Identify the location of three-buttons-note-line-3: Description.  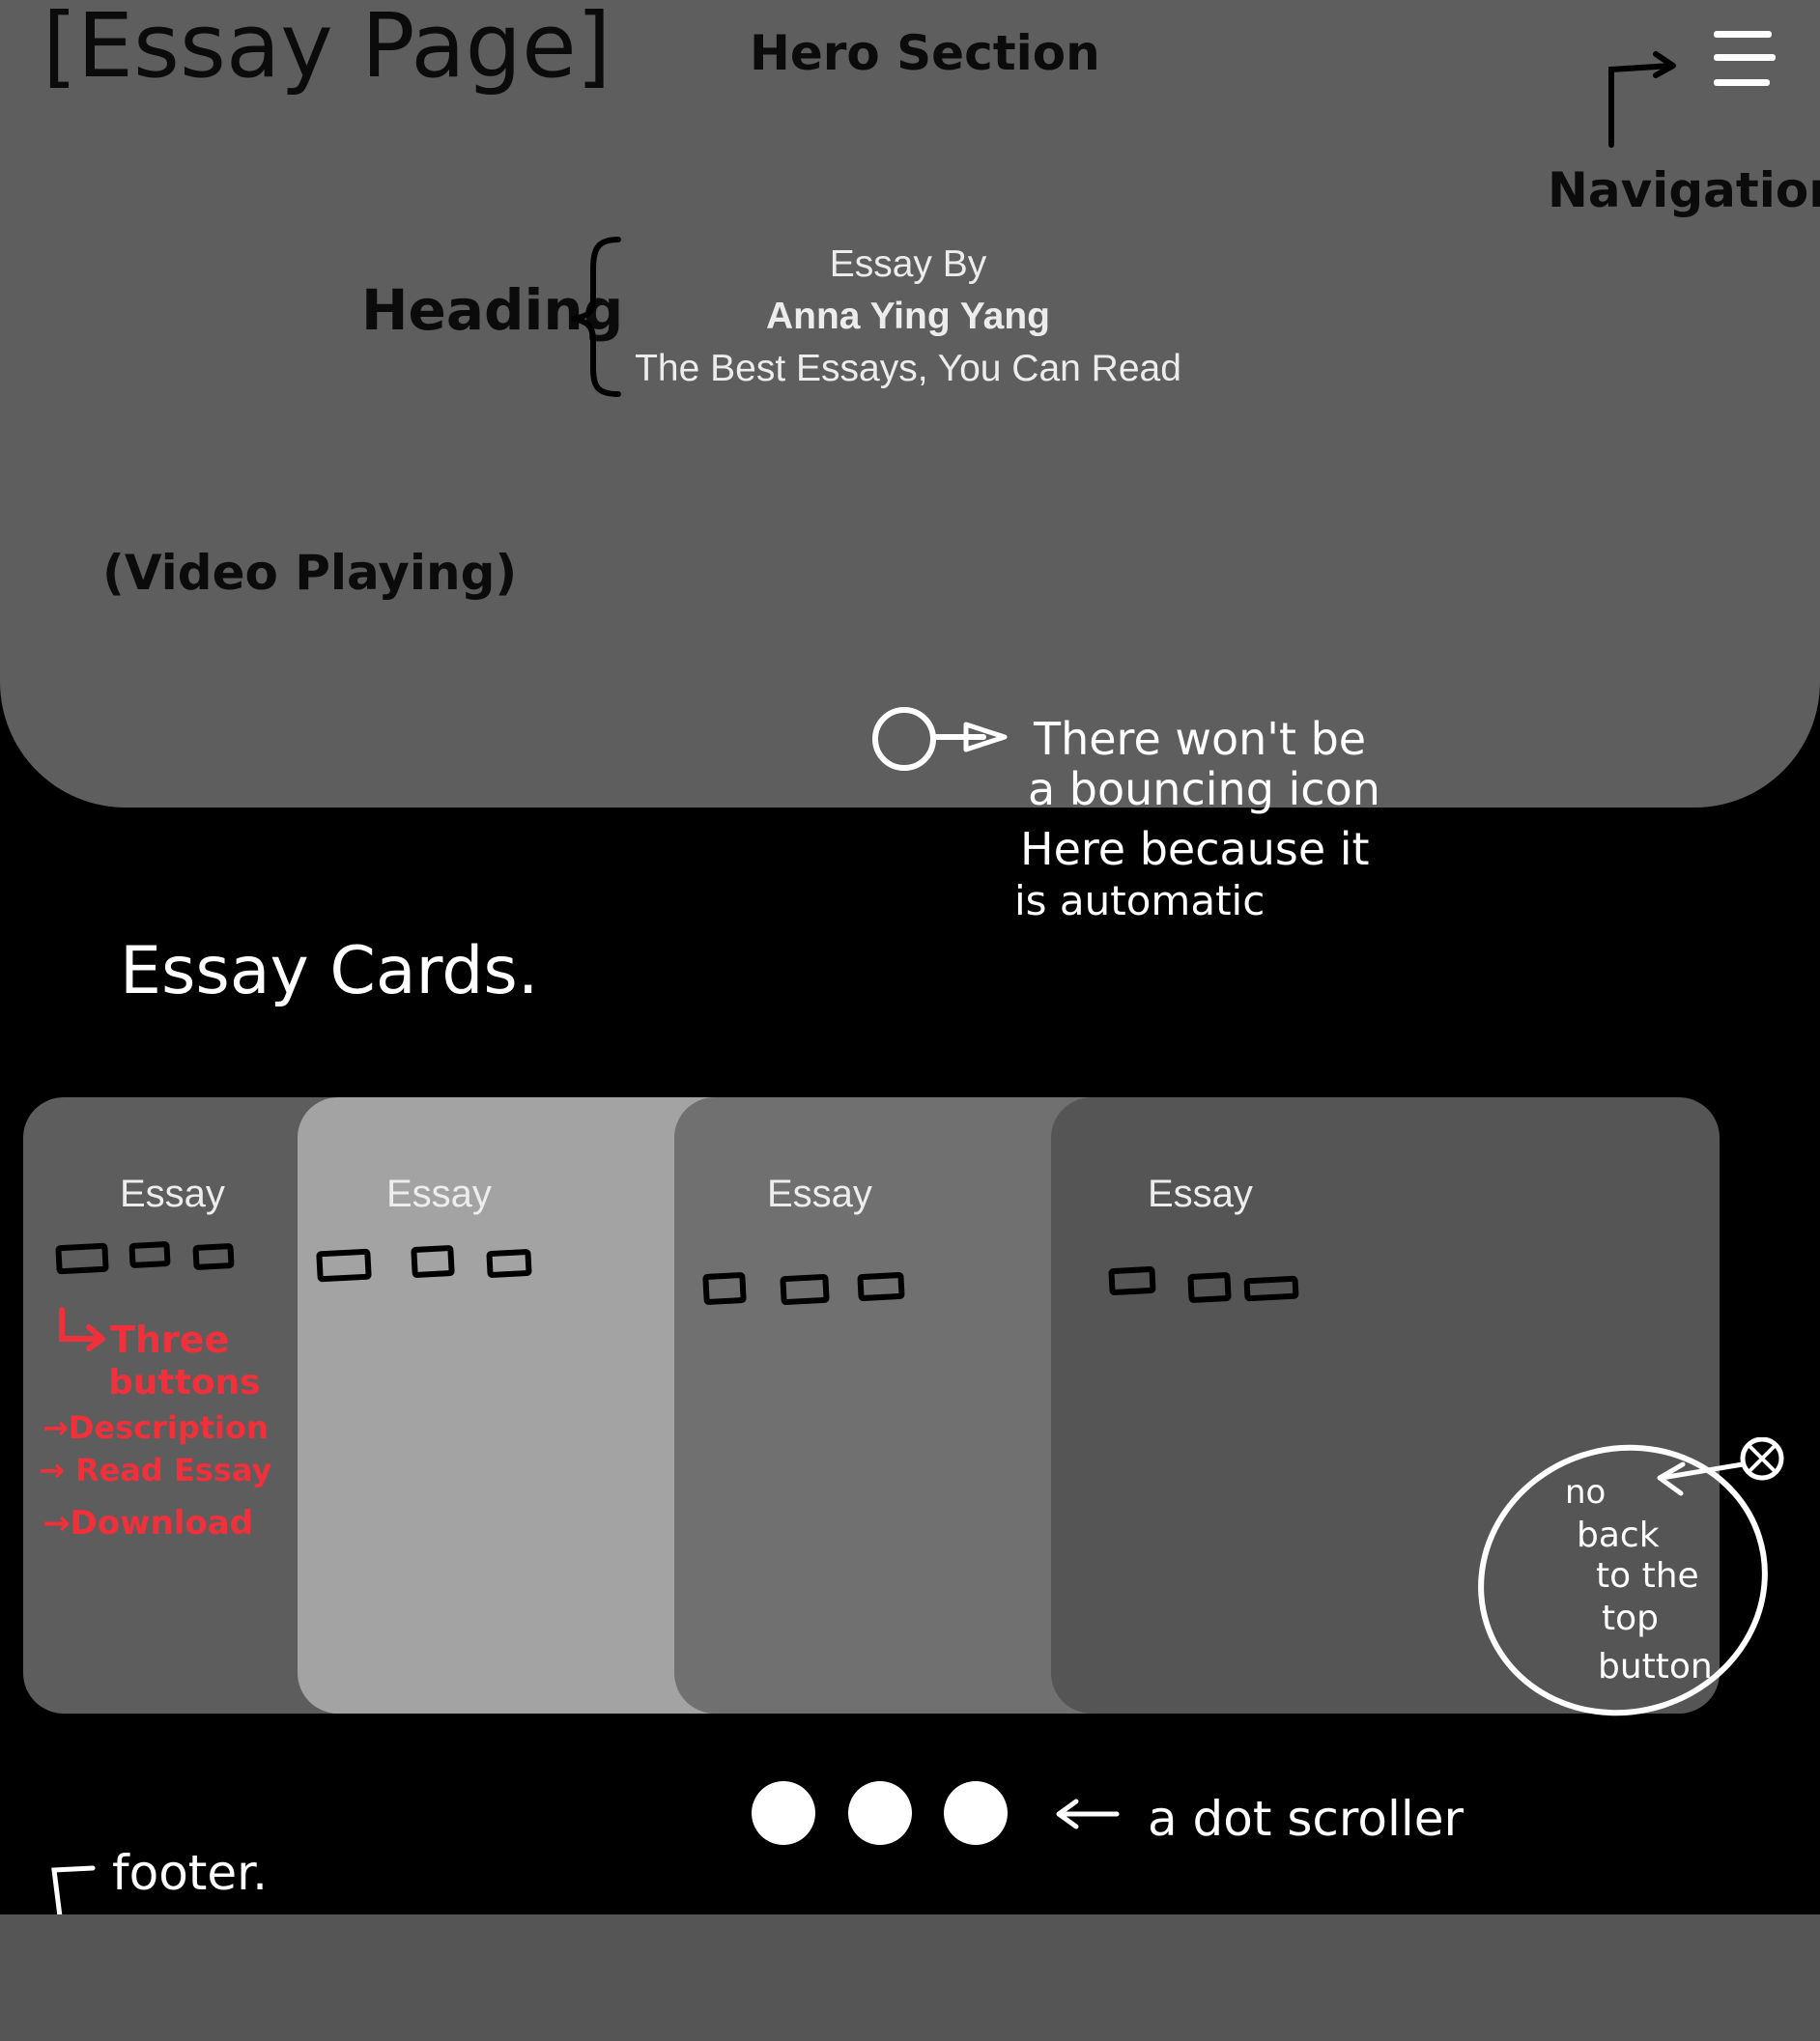
(168, 1427).